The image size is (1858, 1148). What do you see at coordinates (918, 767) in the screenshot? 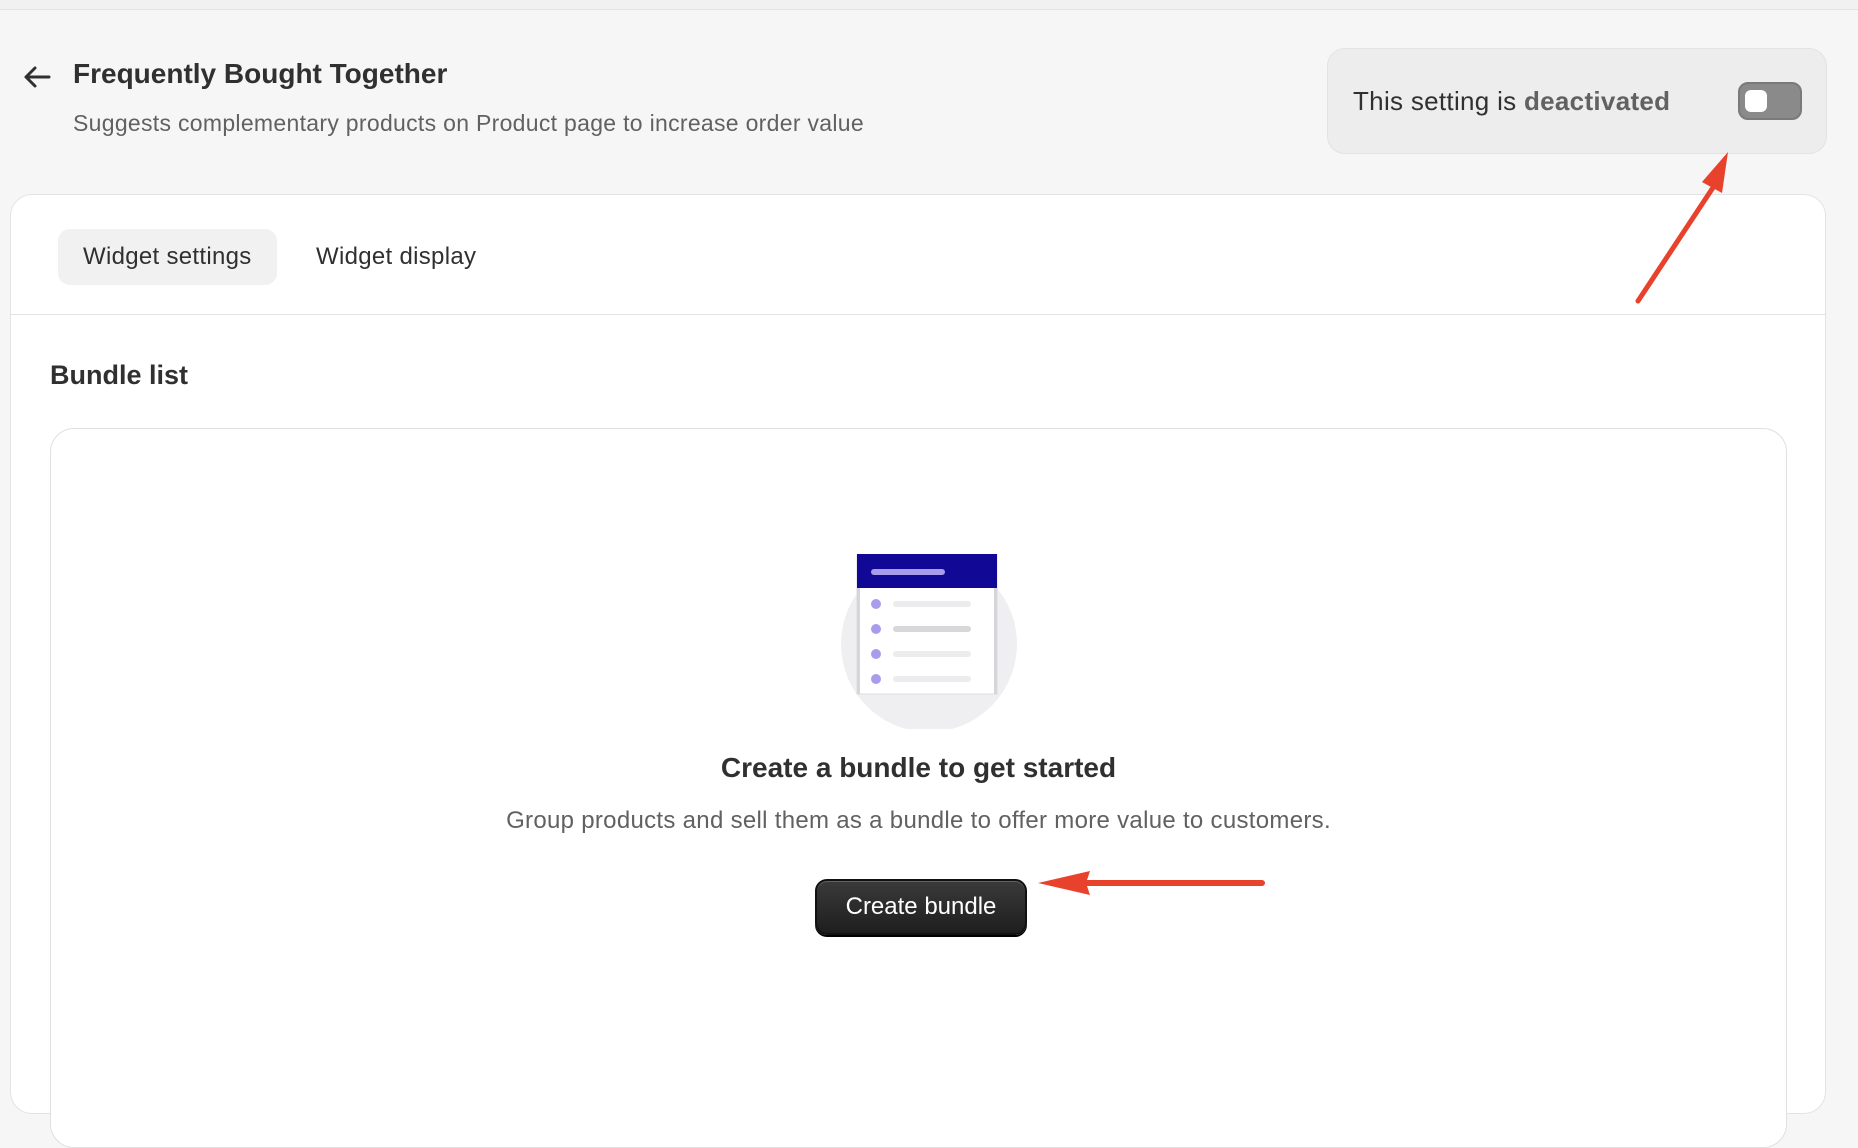
I see `empty-state-heading: Create a bundle to get started` at bounding box center [918, 767].